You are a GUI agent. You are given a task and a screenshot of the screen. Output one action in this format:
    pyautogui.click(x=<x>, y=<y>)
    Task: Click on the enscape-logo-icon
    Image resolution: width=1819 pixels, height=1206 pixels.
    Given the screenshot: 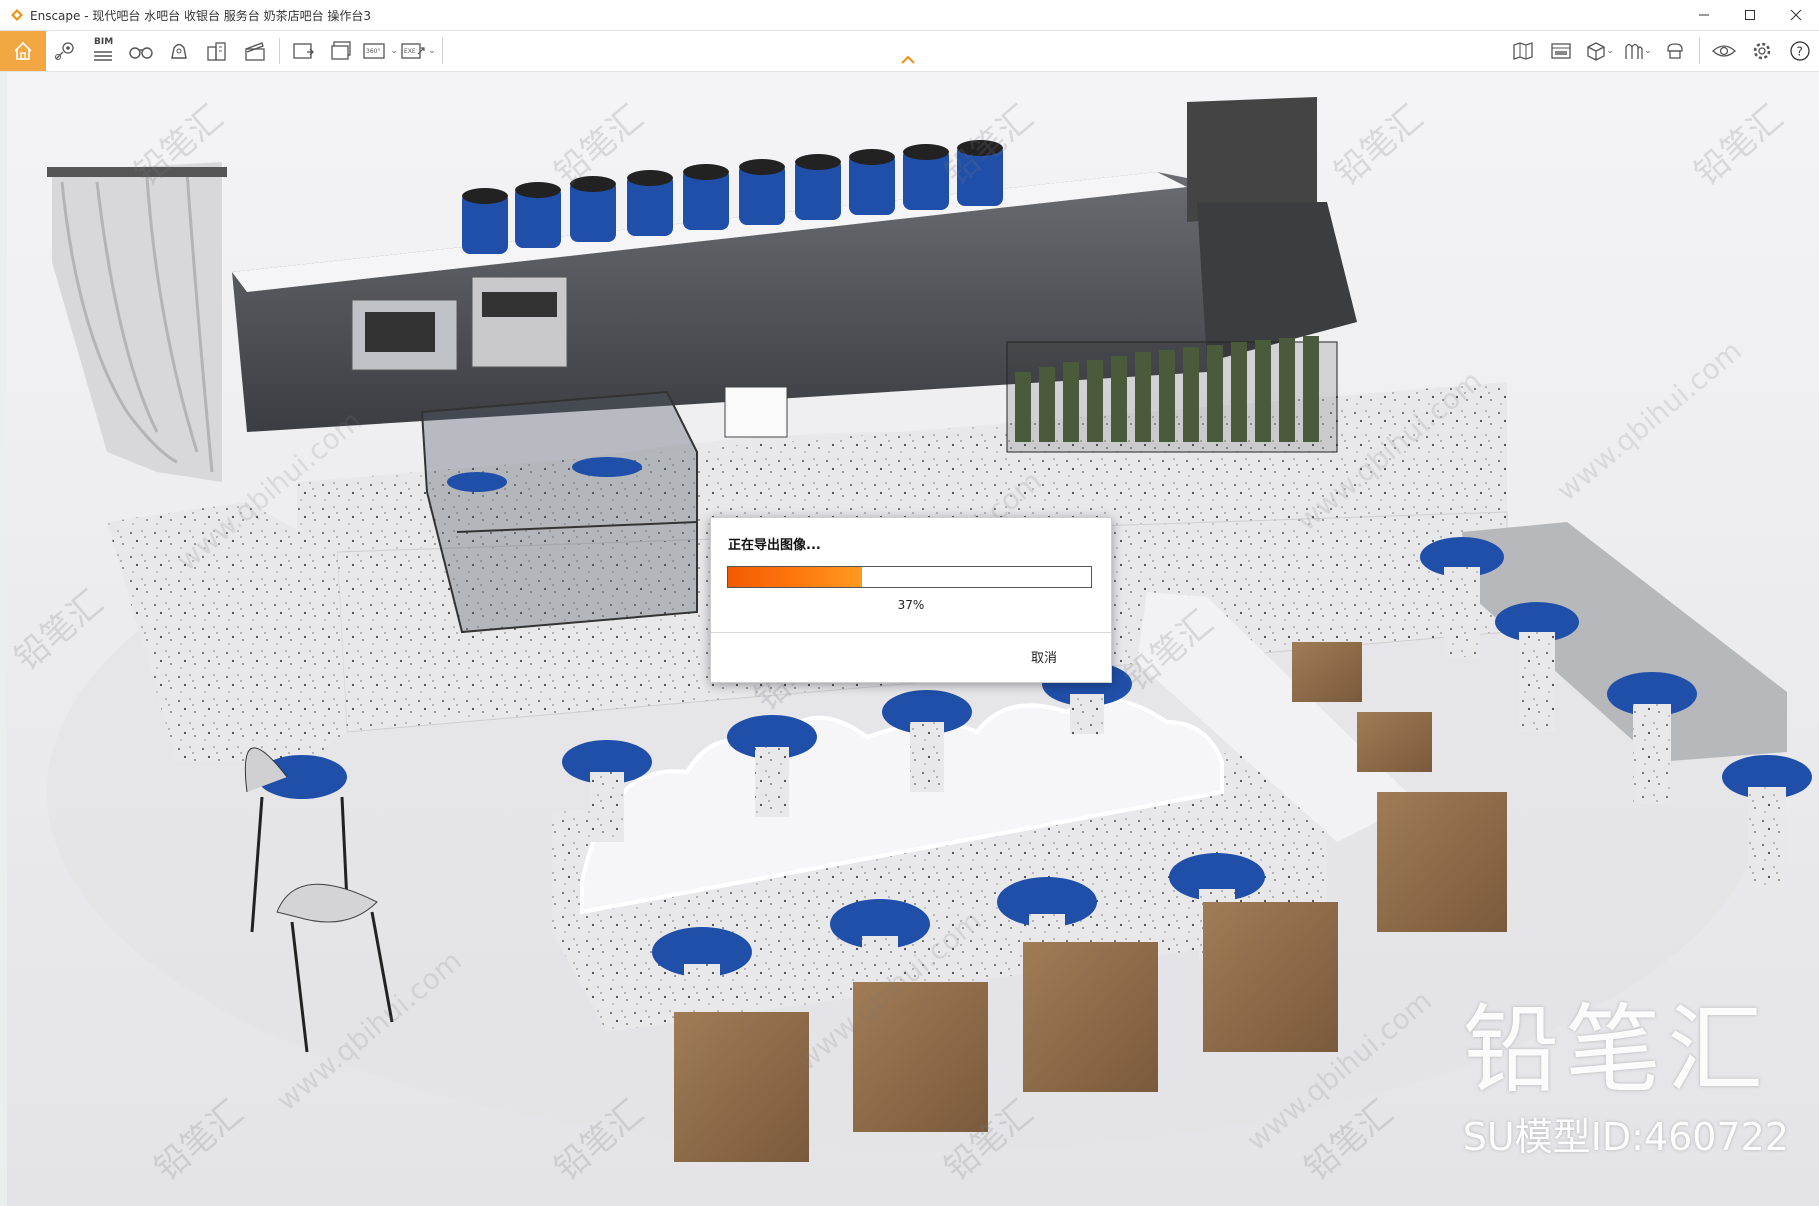 What is the action you would take?
    pyautogui.click(x=17, y=15)
    